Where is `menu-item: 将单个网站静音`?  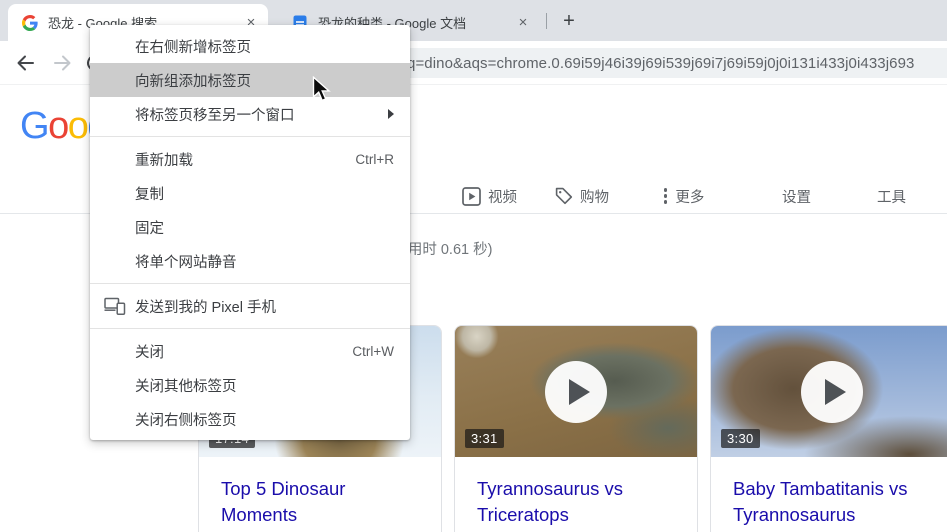 menu-item: 将单个网站静音 is located at coordinates (250, 261).